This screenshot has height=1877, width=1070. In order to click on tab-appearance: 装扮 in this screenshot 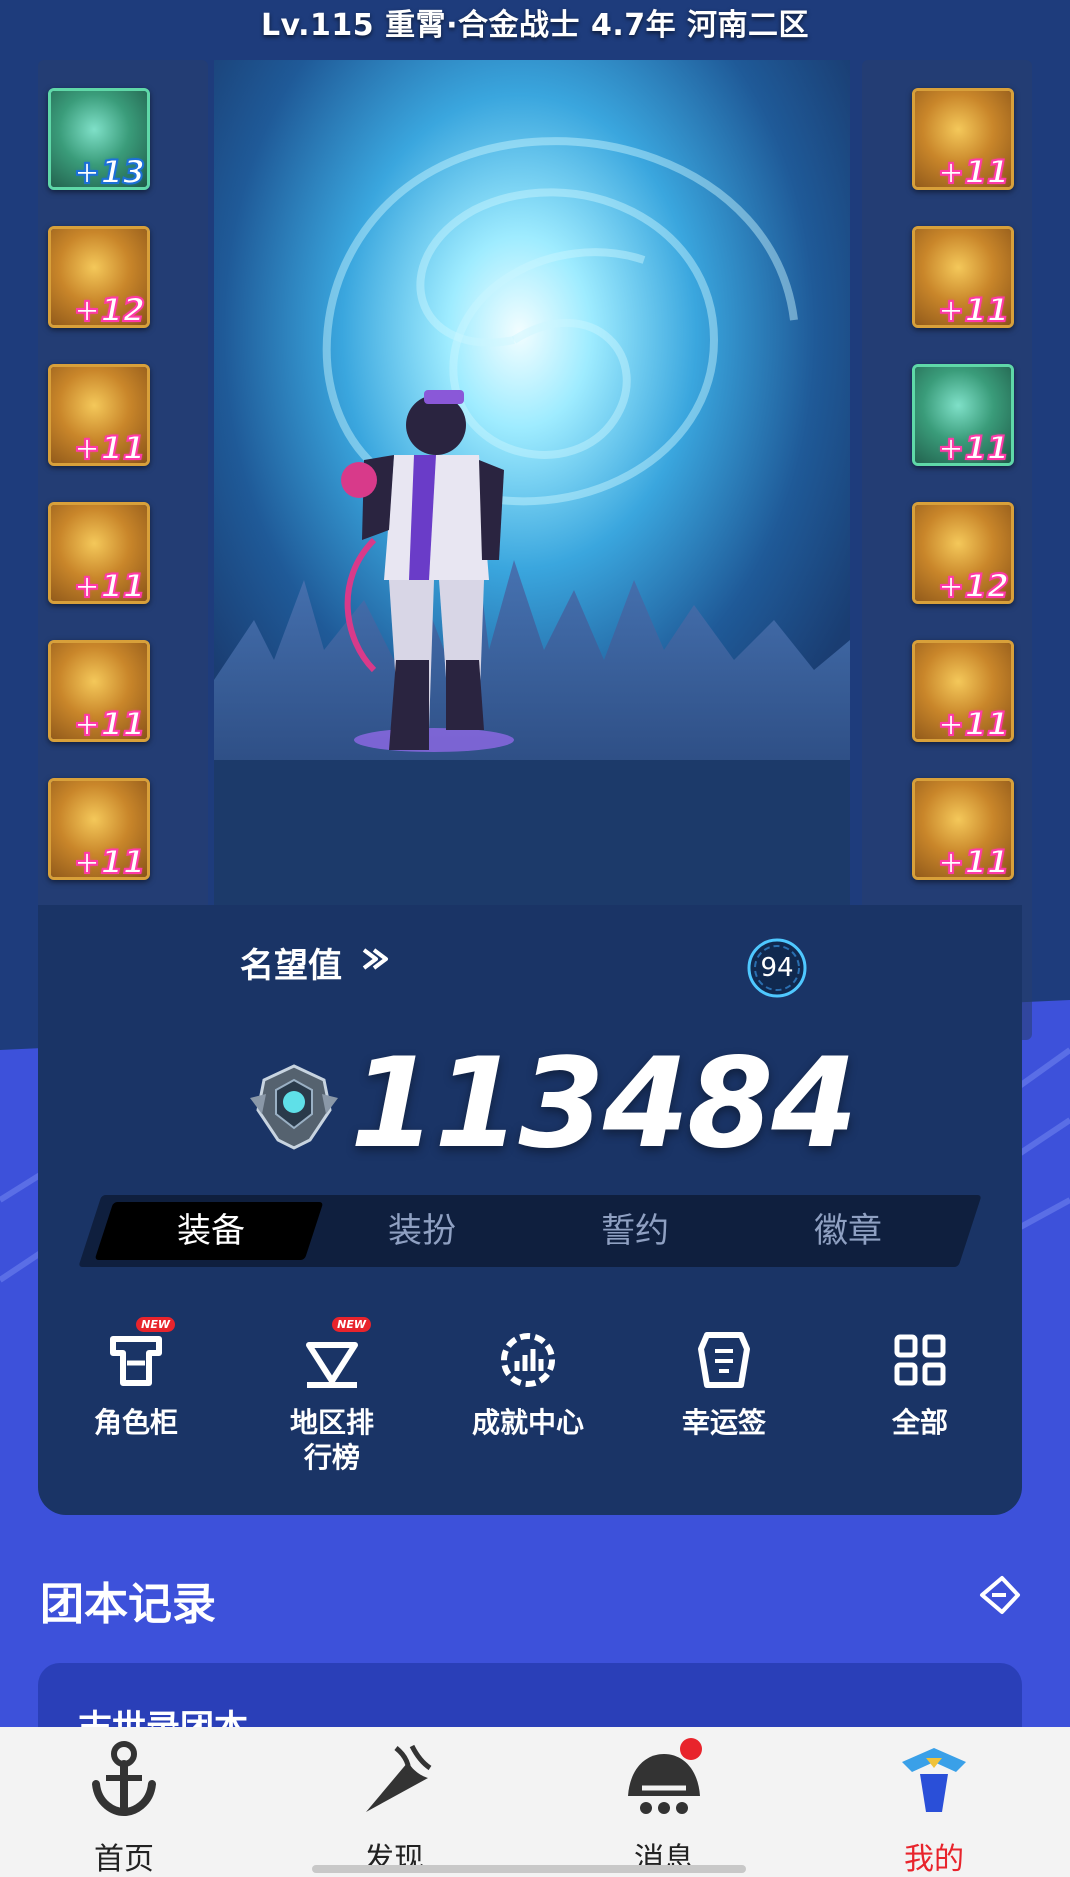, I will do `click(422, 1231)`.